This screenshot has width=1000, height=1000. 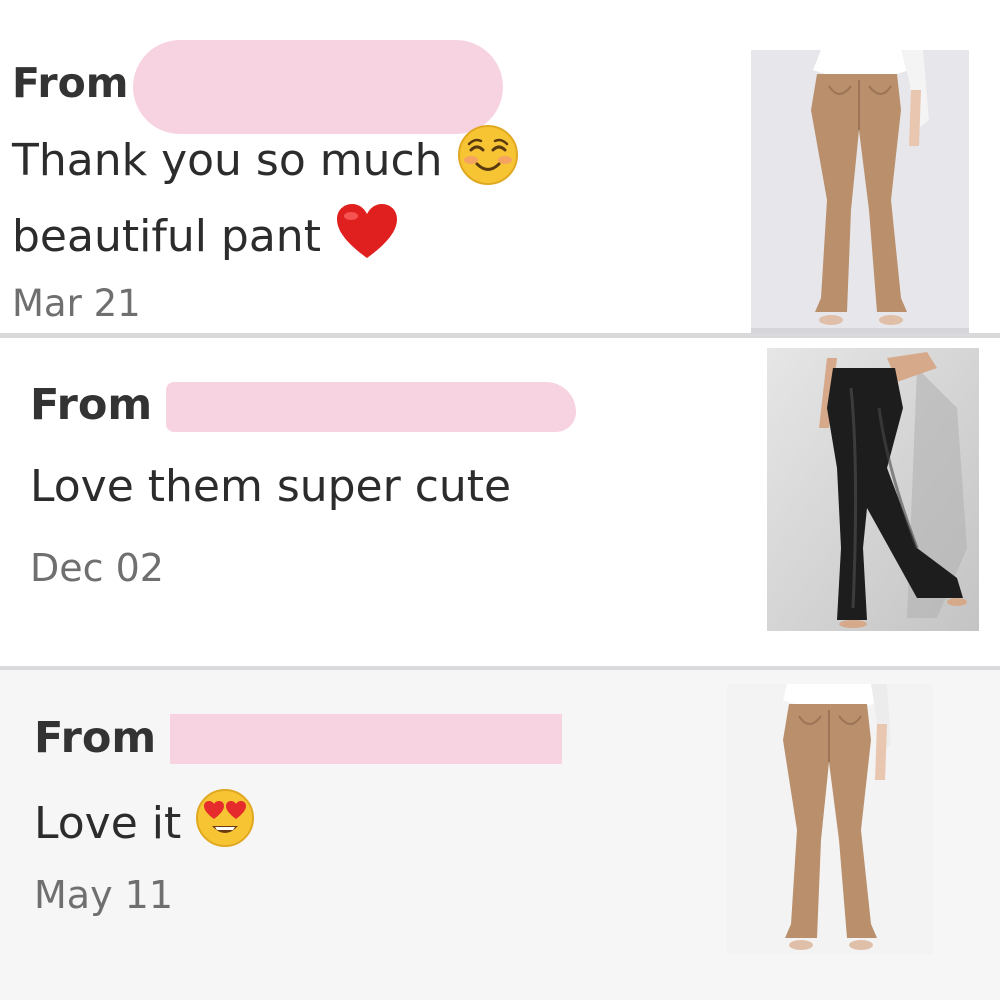 I want to click on red-heart-icon, so click(x=367, y=239).